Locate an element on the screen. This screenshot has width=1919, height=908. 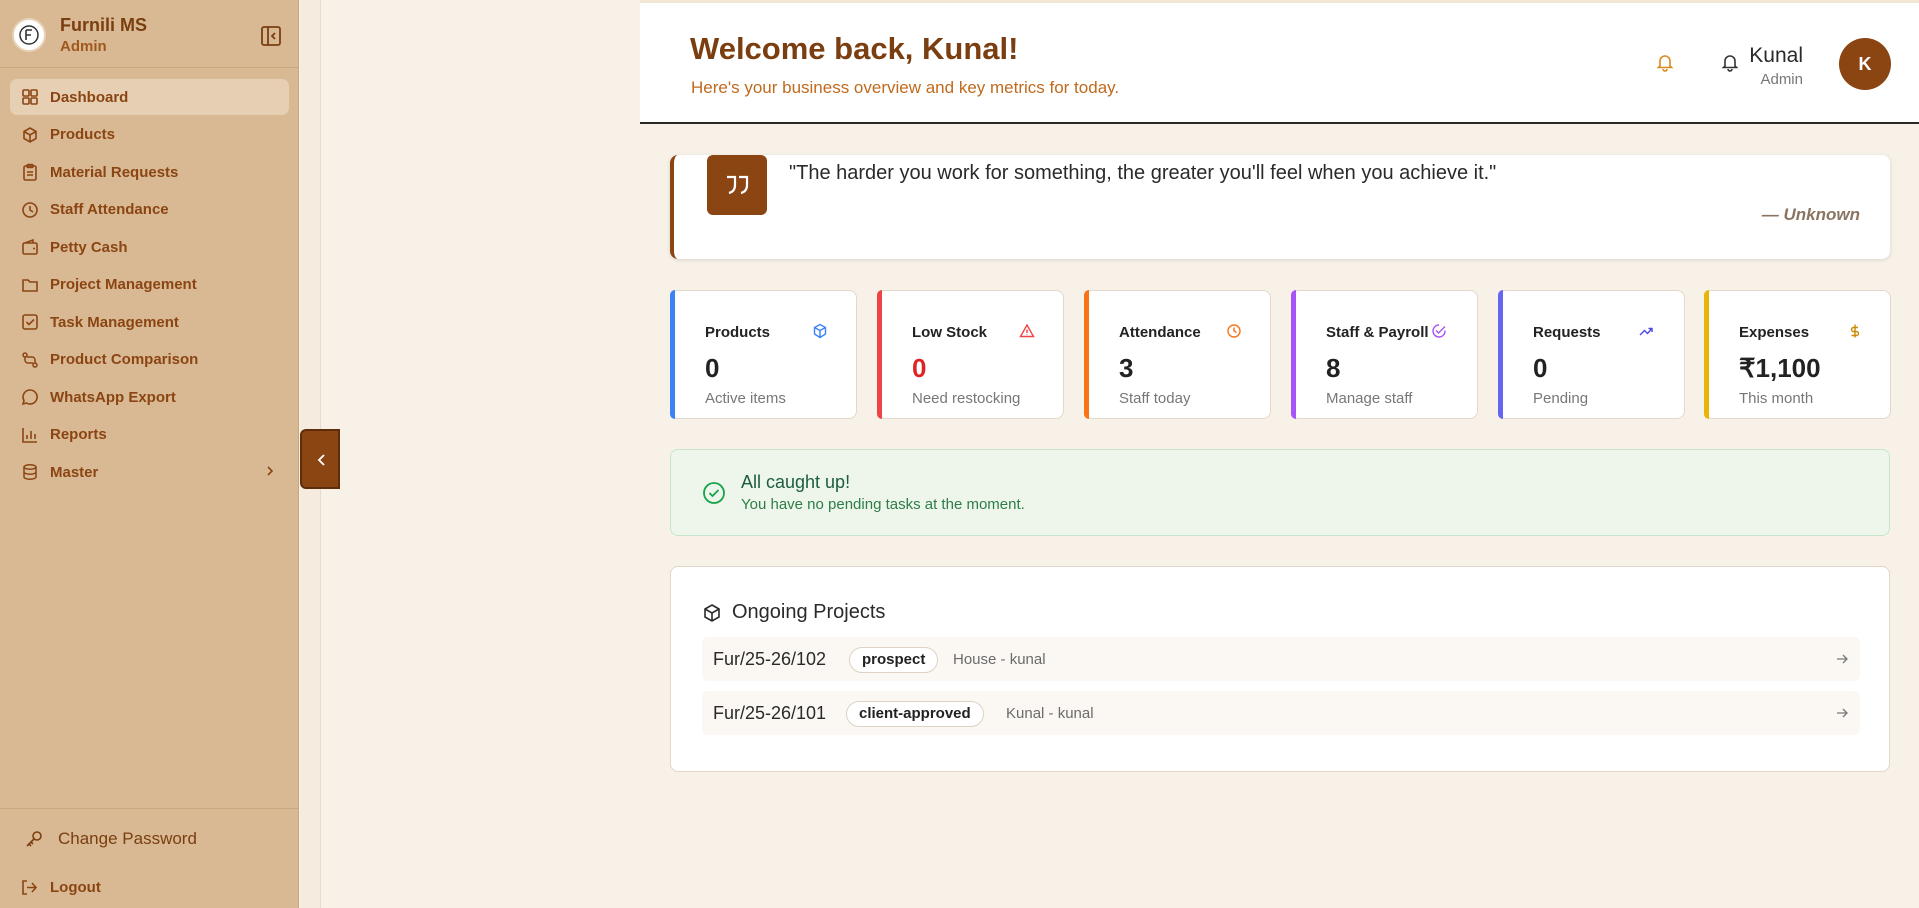
sidebar-item-label: Material Requests is located at coordinates (114, 172).